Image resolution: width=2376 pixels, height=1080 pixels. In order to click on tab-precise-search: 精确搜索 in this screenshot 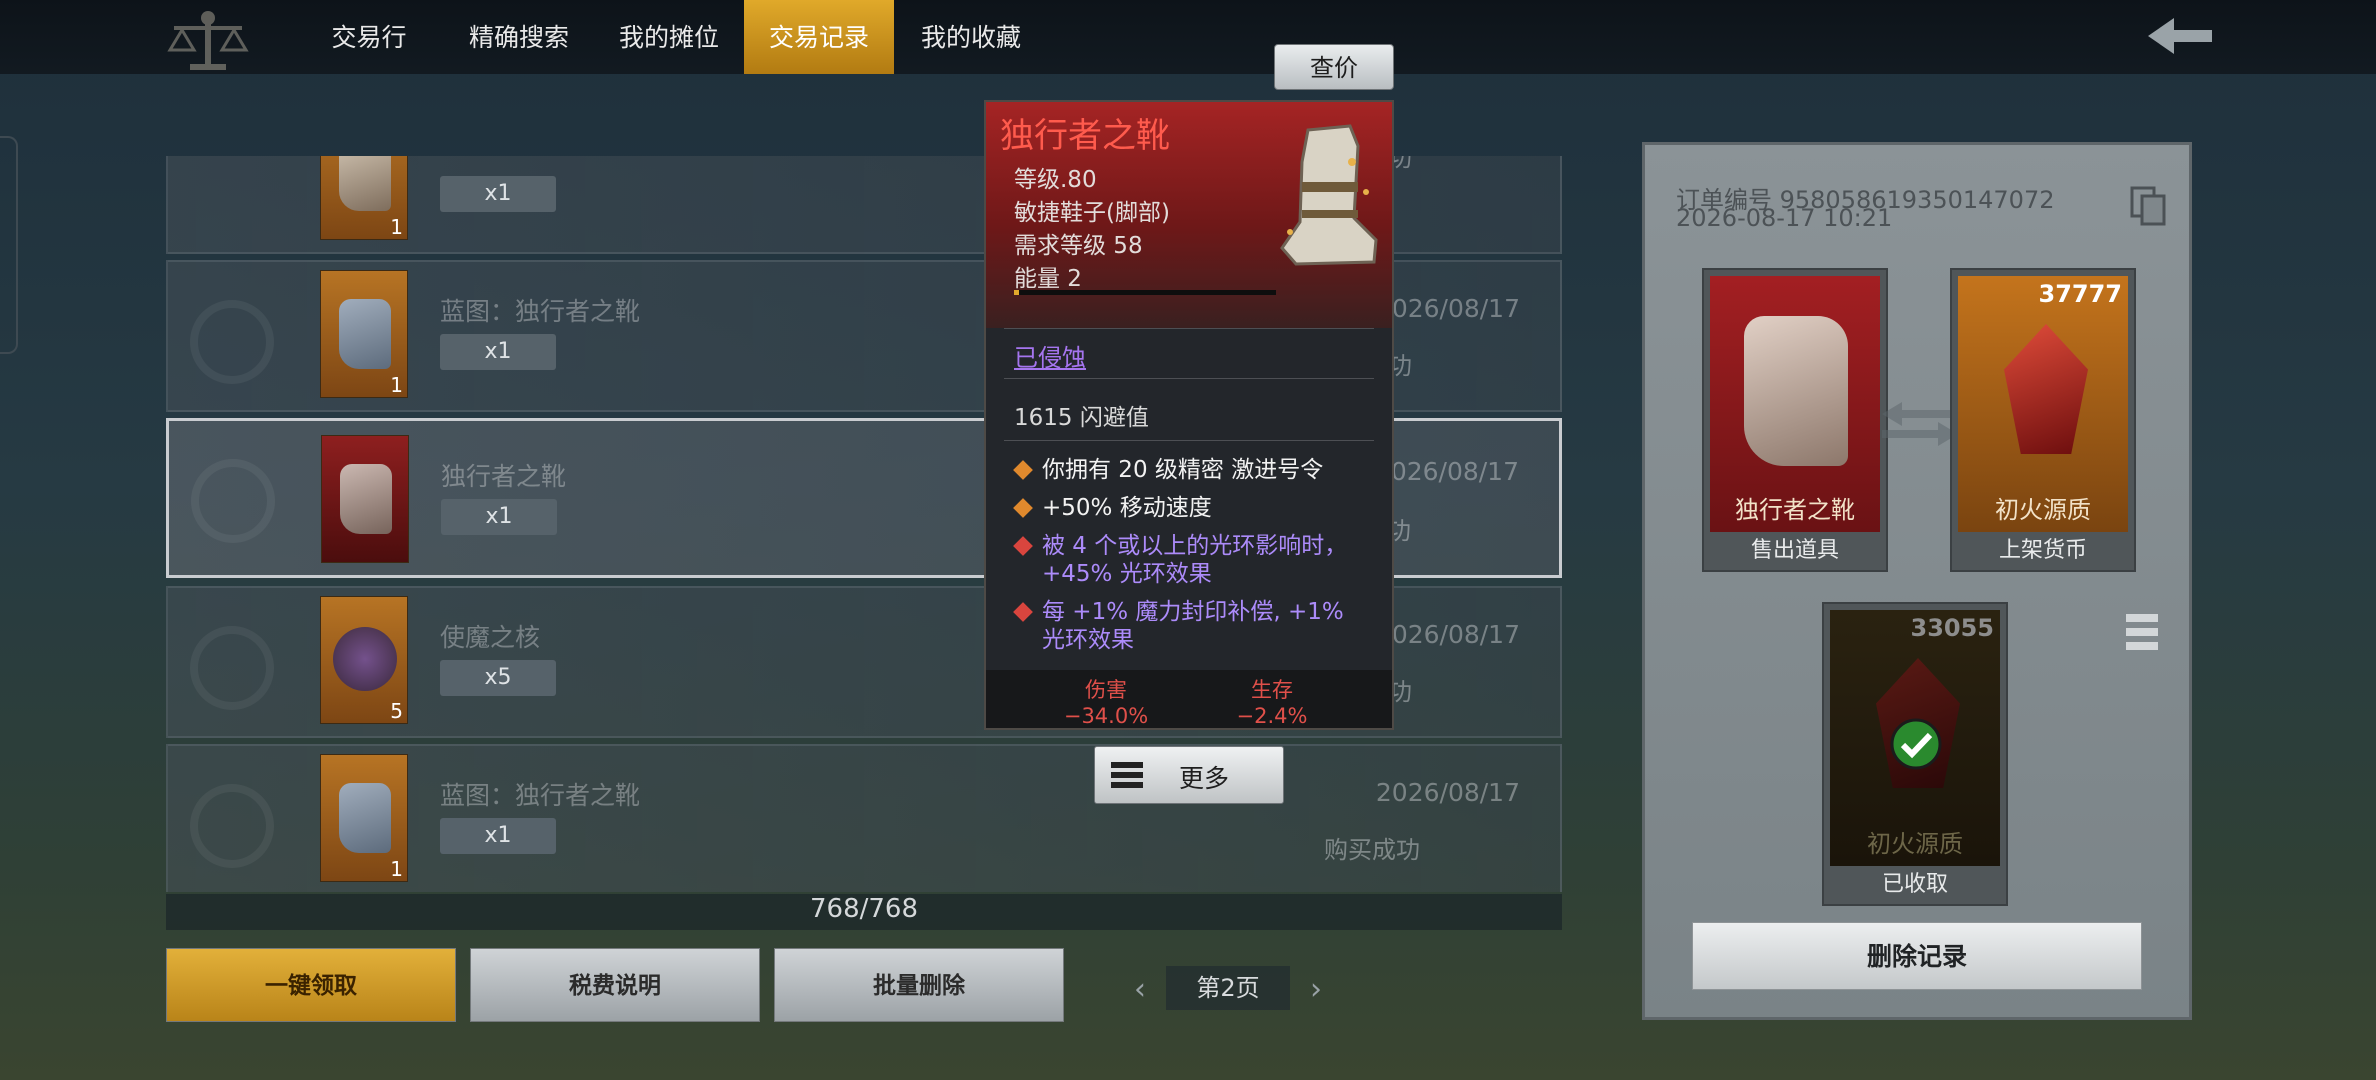, I will do `click(519, 37)`.